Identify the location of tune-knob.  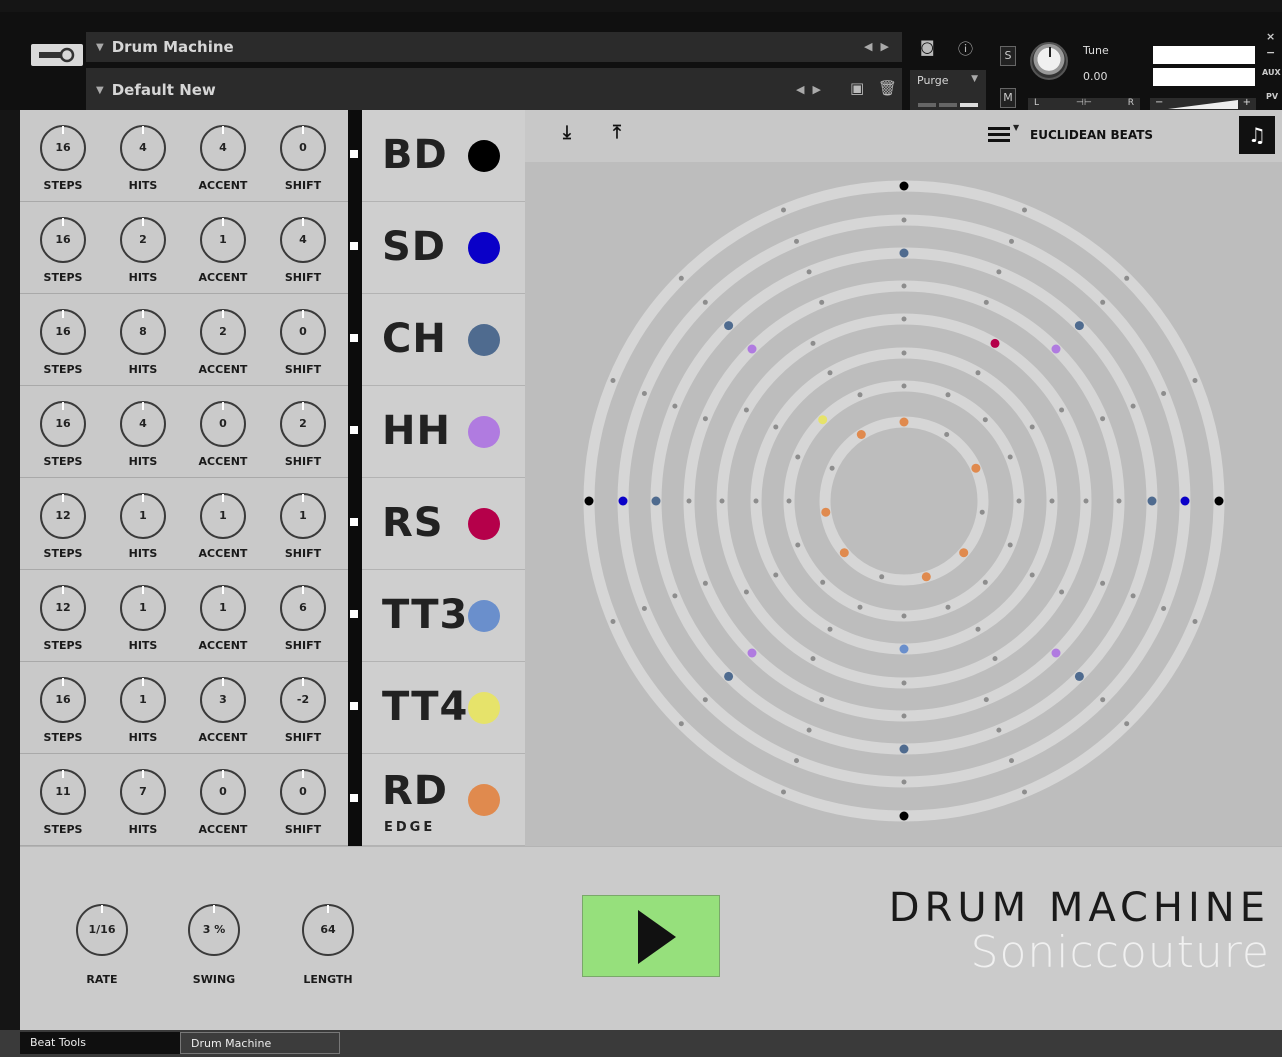
(1049, 61).